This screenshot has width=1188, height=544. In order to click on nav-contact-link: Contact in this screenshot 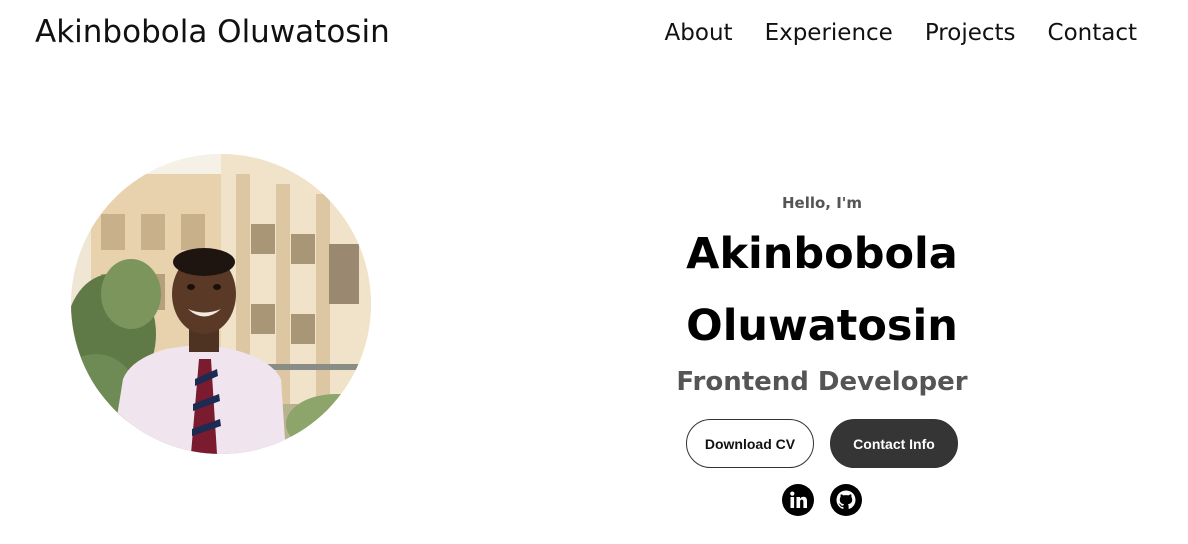, I will do `click(1092, 33)`.